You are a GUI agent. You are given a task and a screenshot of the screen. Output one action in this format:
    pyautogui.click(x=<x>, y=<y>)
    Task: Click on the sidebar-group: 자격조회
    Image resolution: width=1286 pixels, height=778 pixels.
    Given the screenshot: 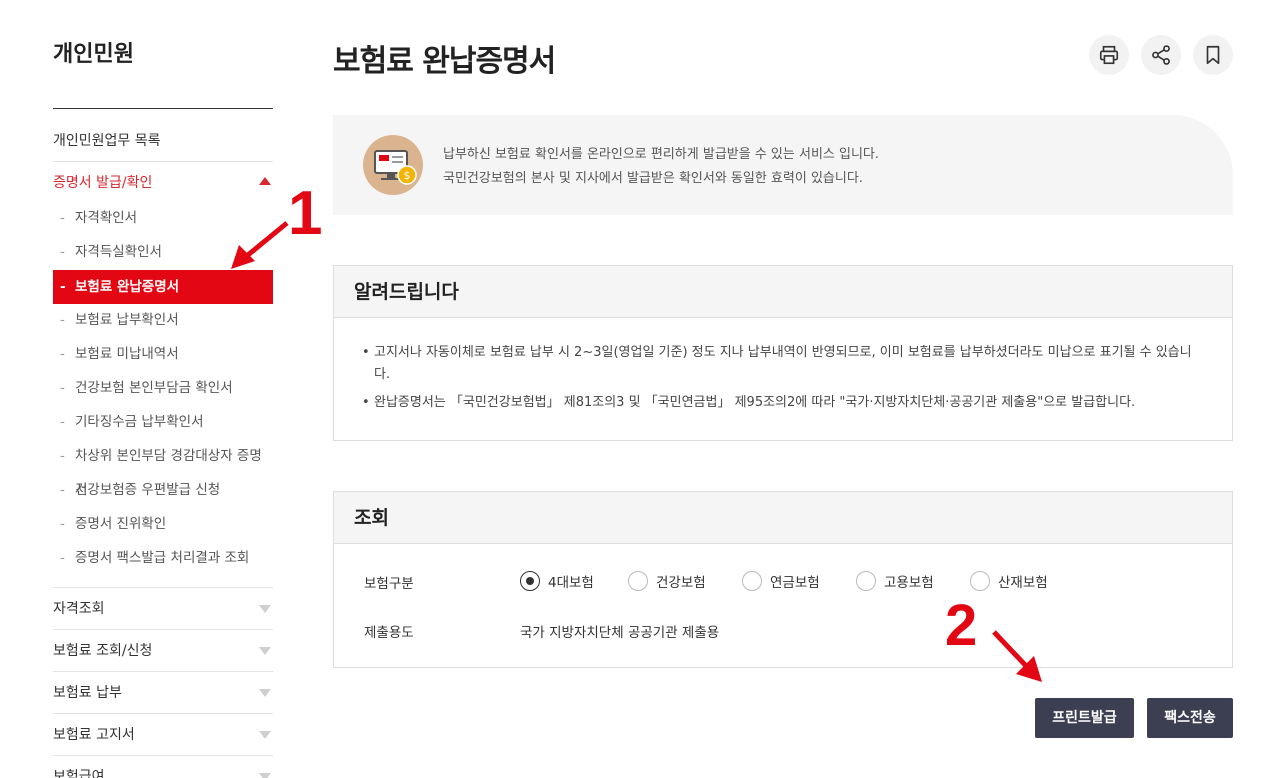 What is the action you would take?
    pyautogui.click(x=163, y=608)
    